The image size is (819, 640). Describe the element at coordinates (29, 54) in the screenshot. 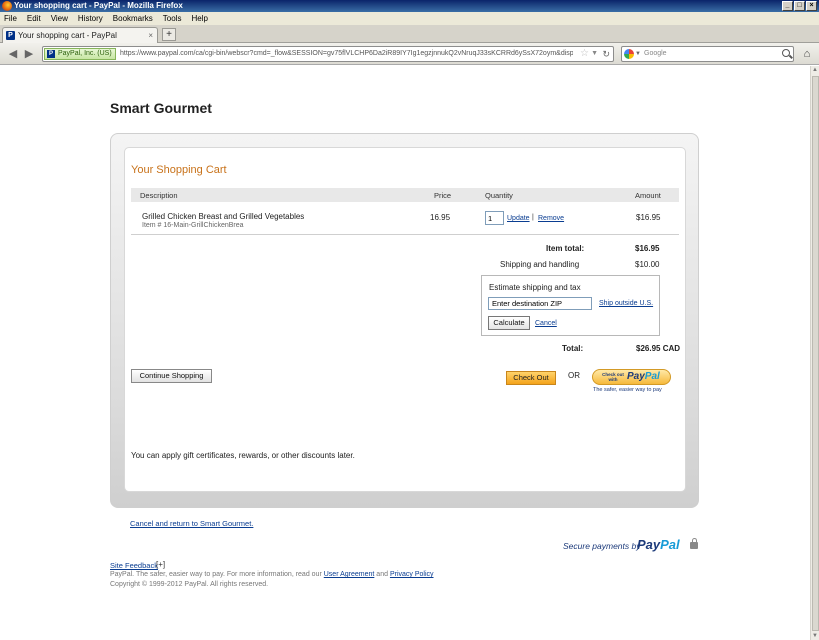

I see `forward-icon: ▶` at that location.